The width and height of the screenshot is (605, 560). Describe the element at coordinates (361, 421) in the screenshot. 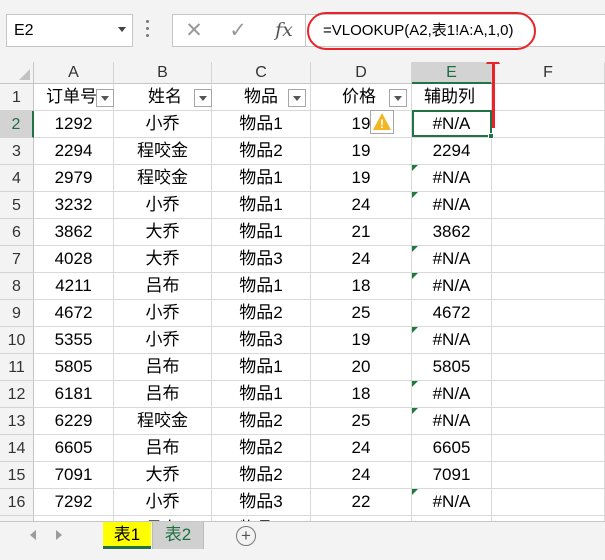

I see `table-cell: 25` at that location.